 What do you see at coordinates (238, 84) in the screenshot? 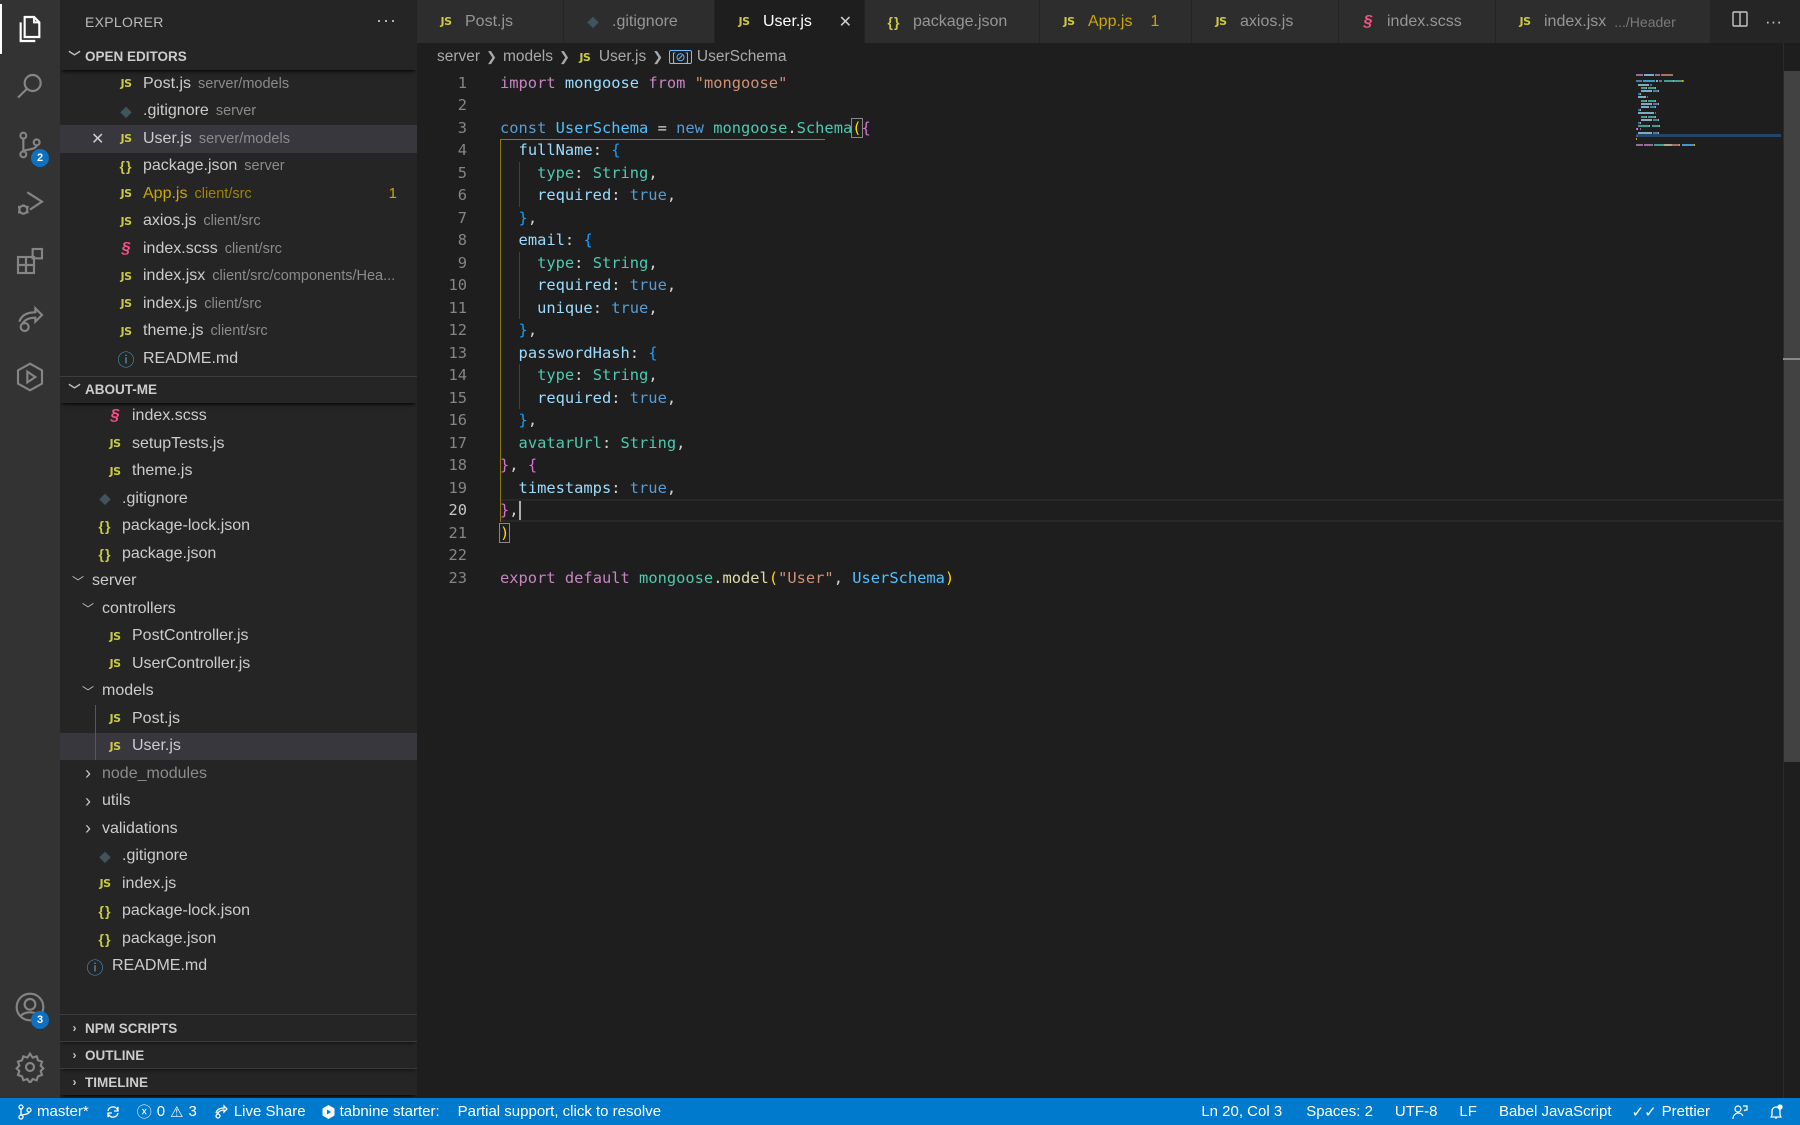
I see `open-editor-item: JS Post.js server/models` at bounding box center [238, 84].